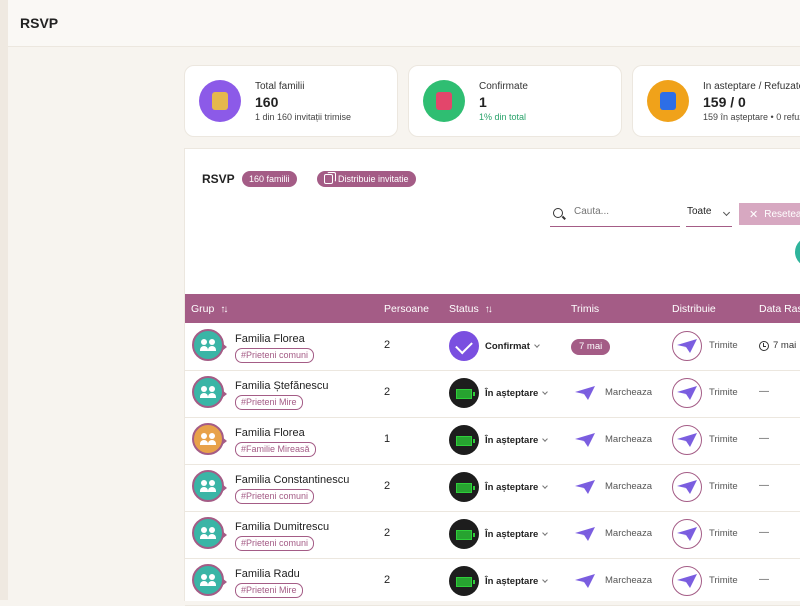 Image resolution: width=800 pixels, height=606 pixels. I want to click on search-input, so click(624, 211).